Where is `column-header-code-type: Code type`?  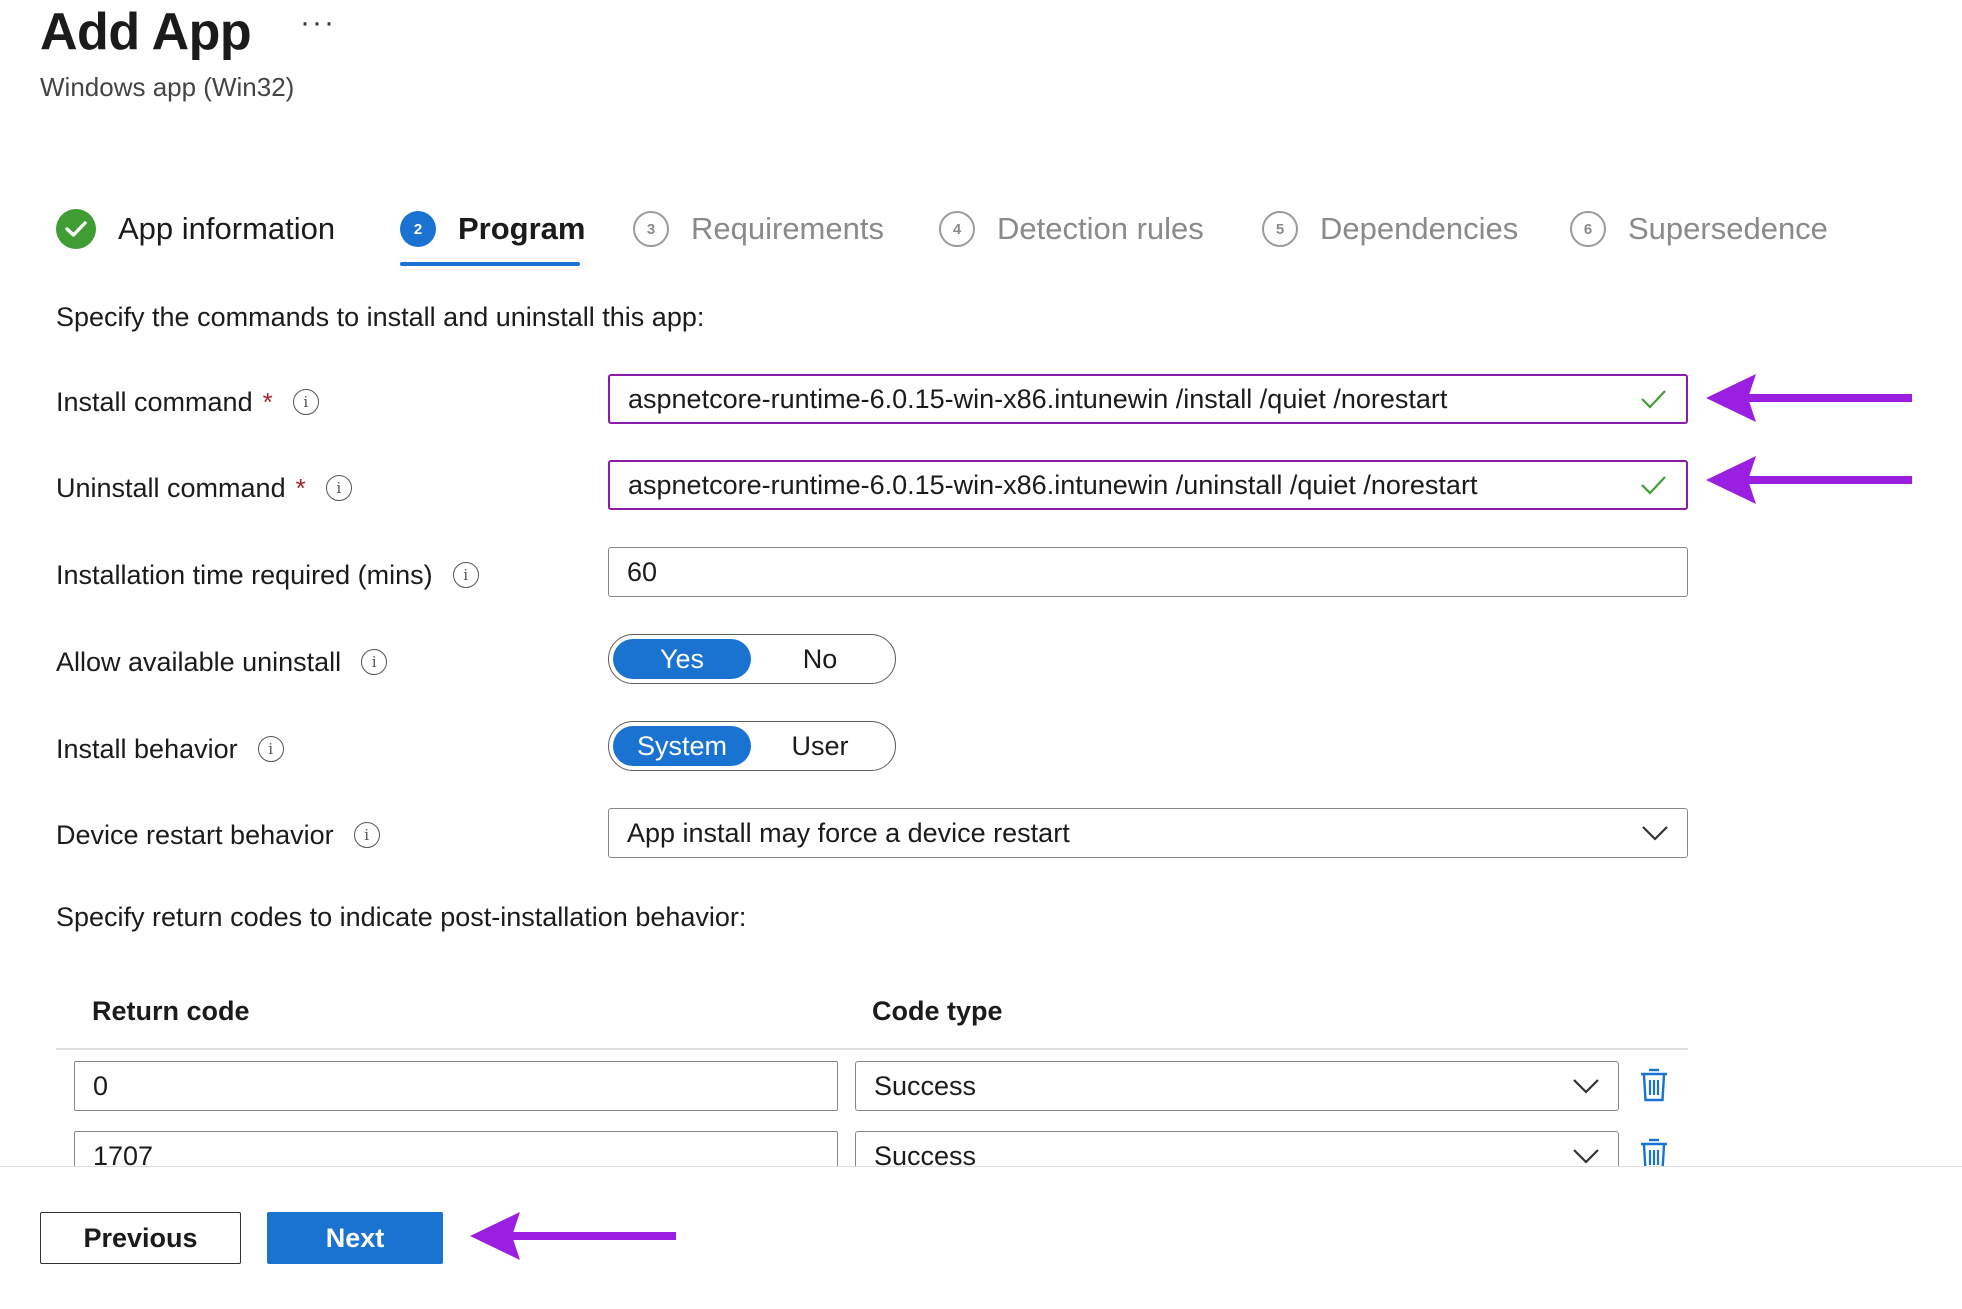
column-header-code-type: Code type is located at coordinates (937, 1011).